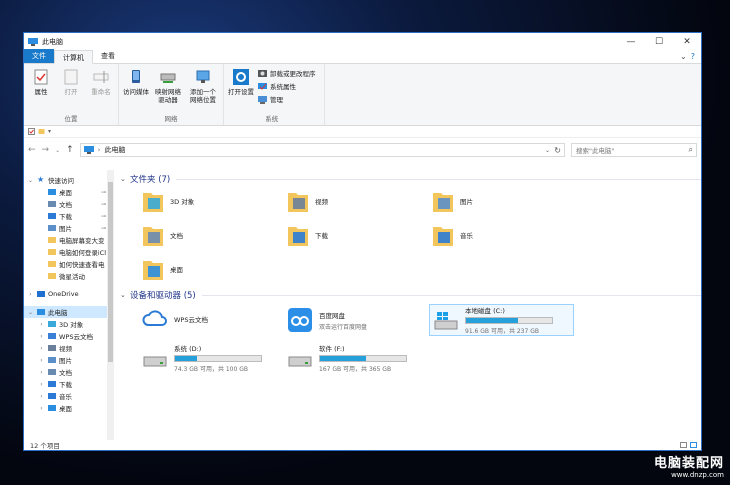 The image size is (730, 485). I want to click on sidebar-scrollbar, so click(110, 305).